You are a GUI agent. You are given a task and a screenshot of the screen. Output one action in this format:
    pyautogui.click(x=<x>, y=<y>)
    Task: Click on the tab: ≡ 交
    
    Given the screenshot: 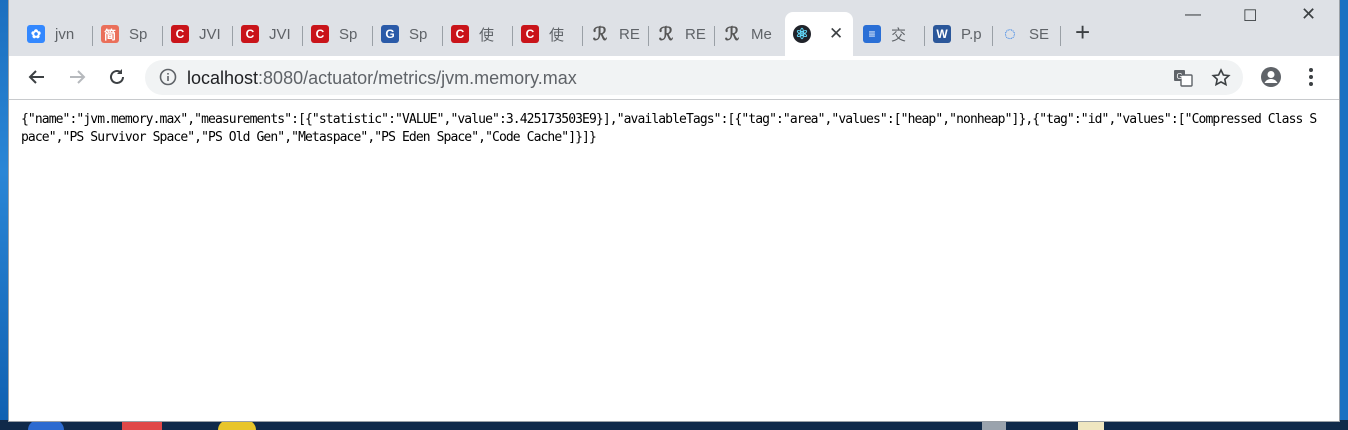 What is the action you would take?
    pyautogui.click(x=890, y=34)
    